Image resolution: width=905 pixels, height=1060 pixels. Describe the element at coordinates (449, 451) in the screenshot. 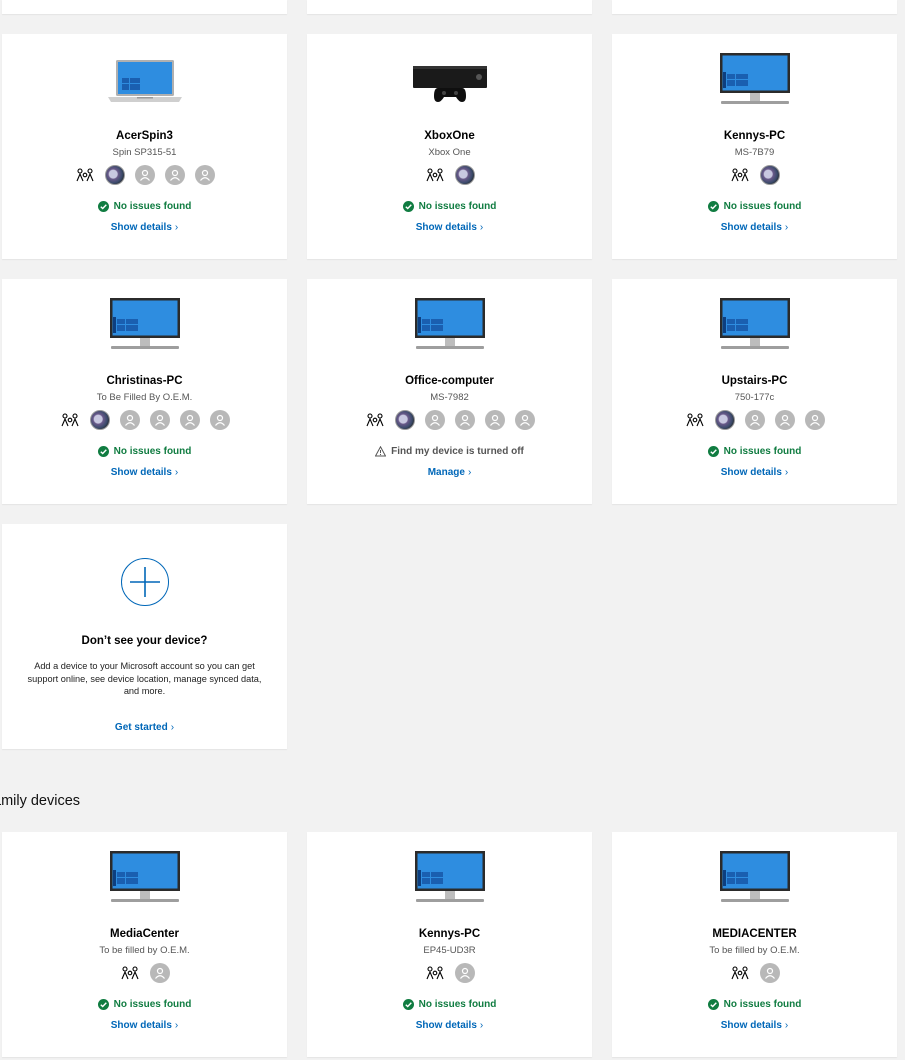

I see `device-status: Find my device is turned off` at that location.